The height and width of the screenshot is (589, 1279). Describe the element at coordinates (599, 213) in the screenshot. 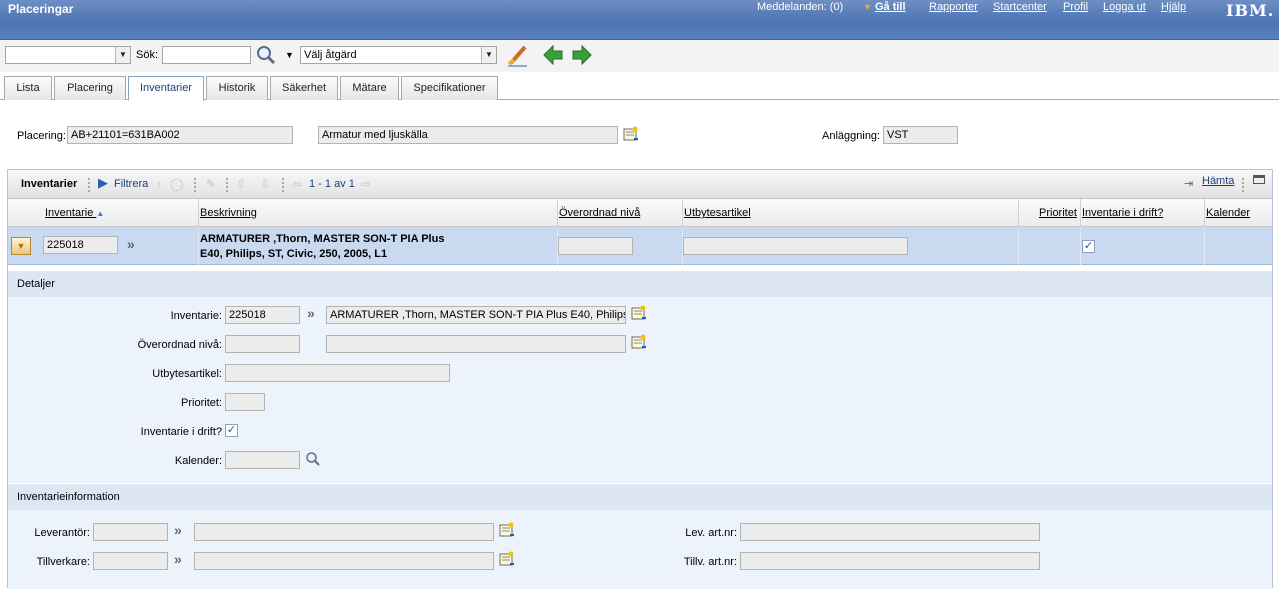

I see `column-header-overordnad-niva: Överordnad nivå` at that location.